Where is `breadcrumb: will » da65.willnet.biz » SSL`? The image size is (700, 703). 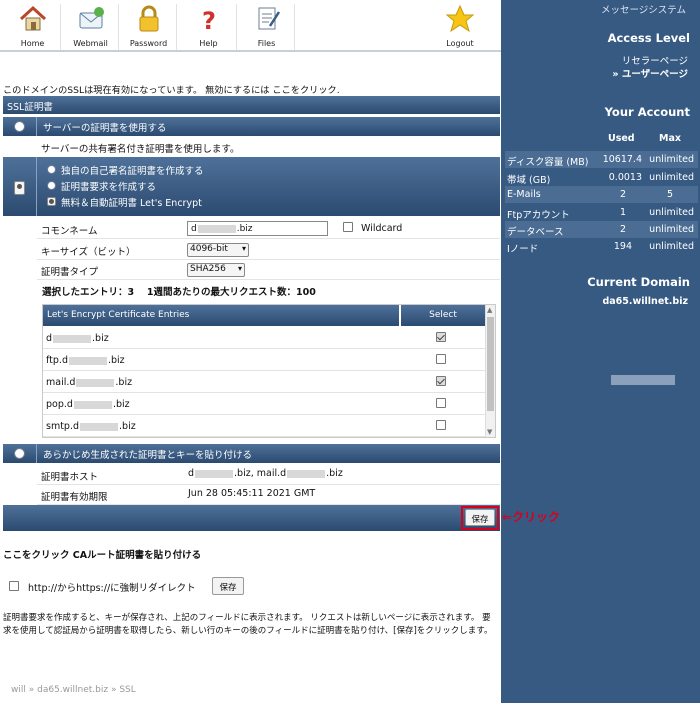
breadcrumb: will » da65.willnet.biz » SSL is located at coordinates (73, 690).